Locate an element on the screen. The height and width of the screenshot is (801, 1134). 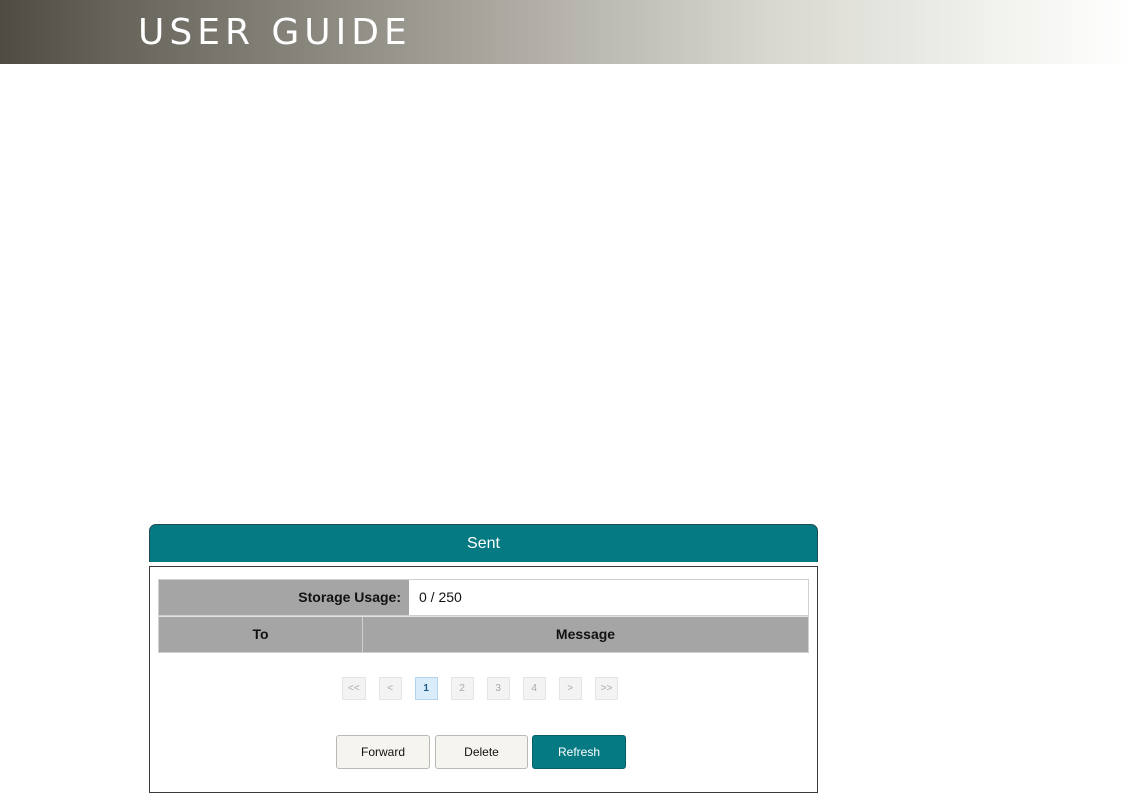
delete-button: Delete is located at coordinates (481, 752).